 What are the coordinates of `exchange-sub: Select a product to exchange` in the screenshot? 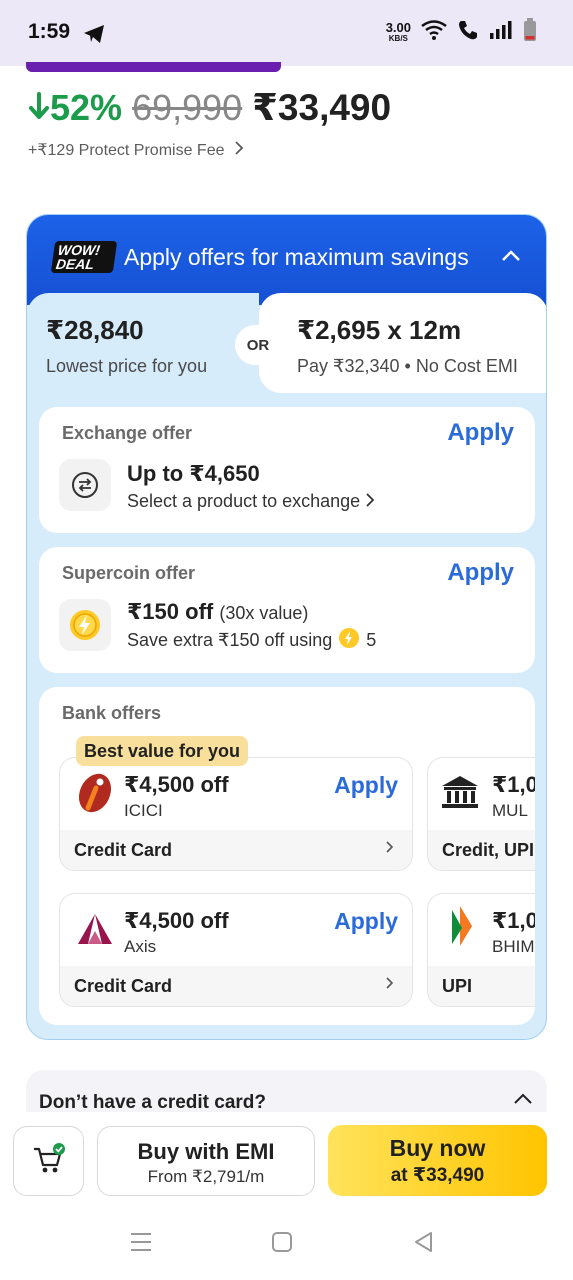 It's located at (251, 501).